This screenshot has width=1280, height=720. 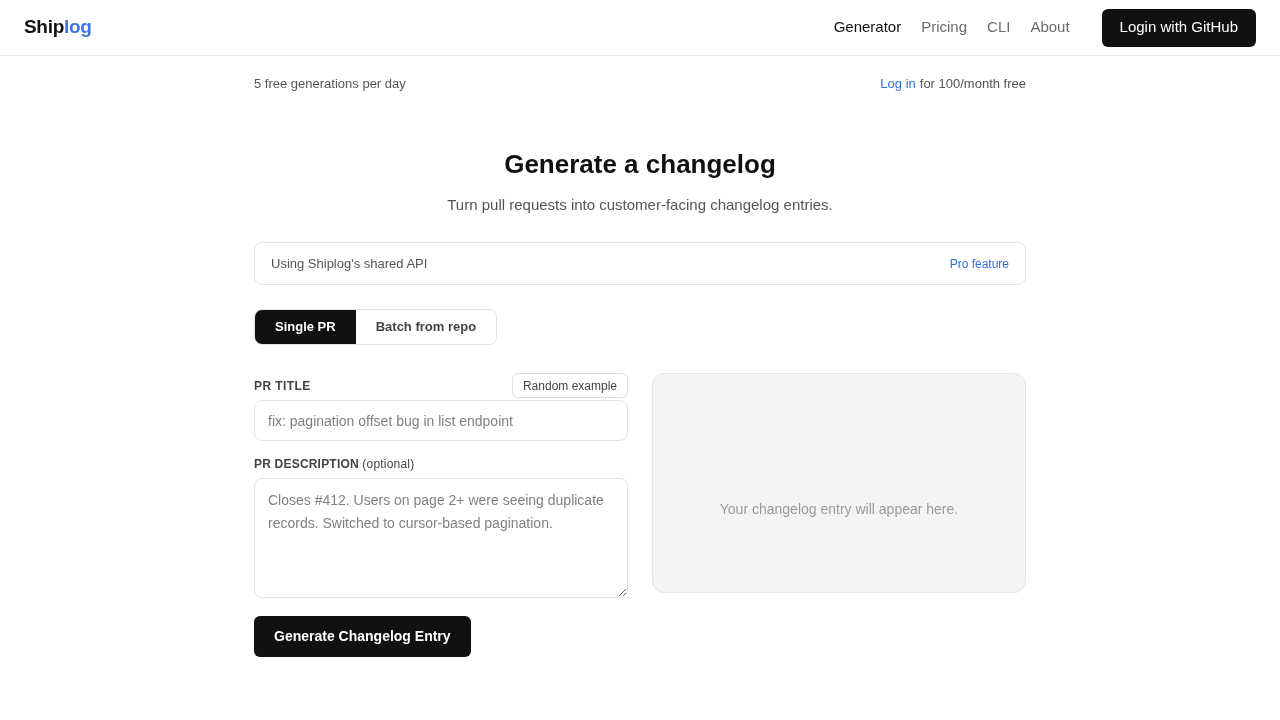 What do you see at coordinates (898, 84) in the screenshot?
I see `login-link: Log in` at bounding box center [898, 84].